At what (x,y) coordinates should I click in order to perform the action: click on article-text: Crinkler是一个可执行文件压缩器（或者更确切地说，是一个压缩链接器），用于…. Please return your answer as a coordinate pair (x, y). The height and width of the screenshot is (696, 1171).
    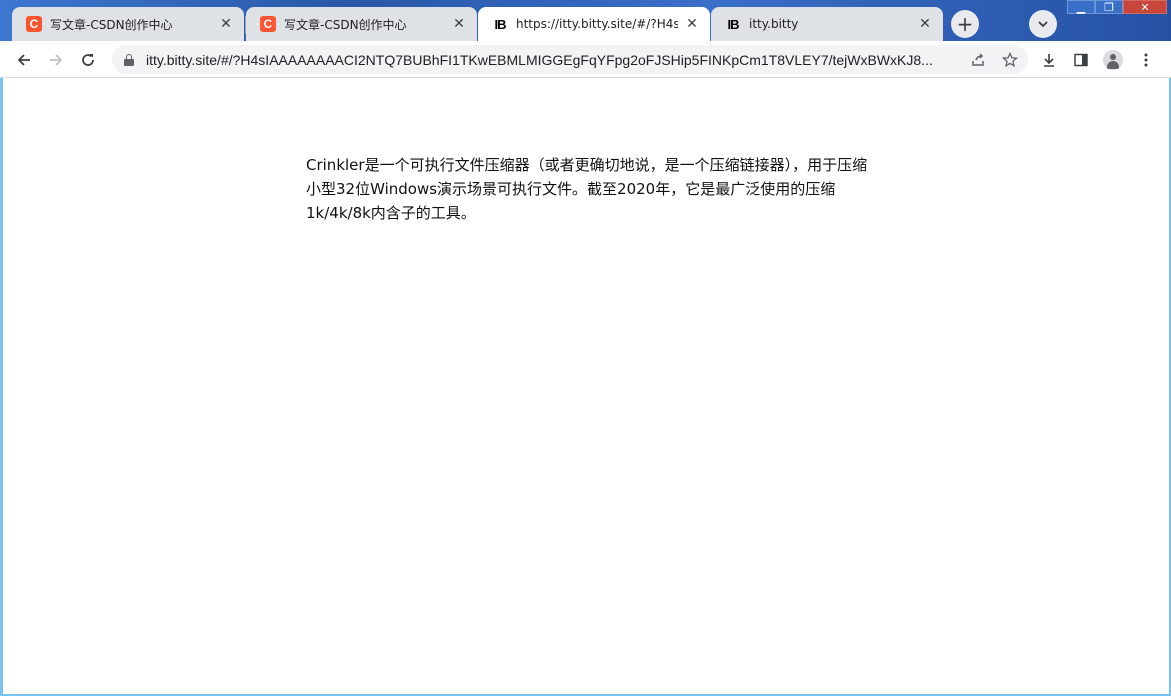
    Looking at the image, I should click on (587, 189).